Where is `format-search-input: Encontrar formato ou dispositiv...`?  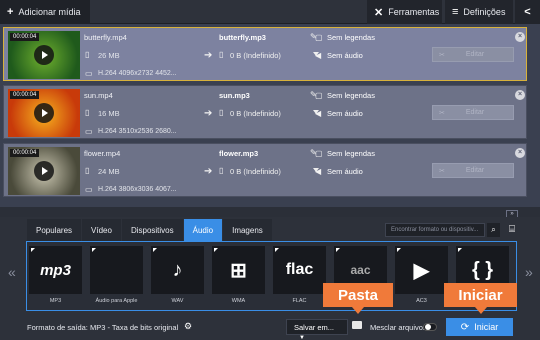 format-search-input: Encontrar formato ou dispositiv... is located at coordinates (435, 230).